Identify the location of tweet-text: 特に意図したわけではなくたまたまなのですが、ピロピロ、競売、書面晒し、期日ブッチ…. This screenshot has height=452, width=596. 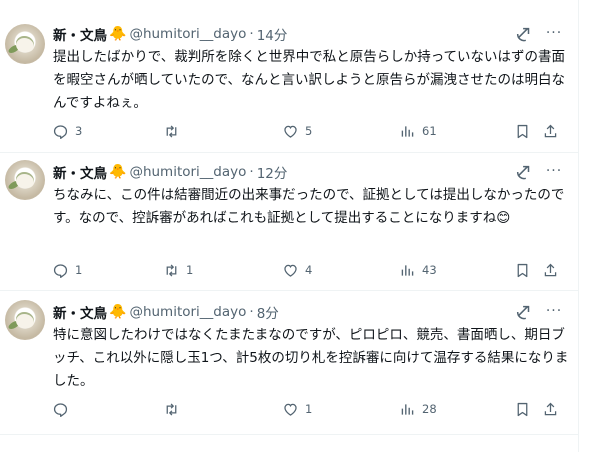
(311, 358).